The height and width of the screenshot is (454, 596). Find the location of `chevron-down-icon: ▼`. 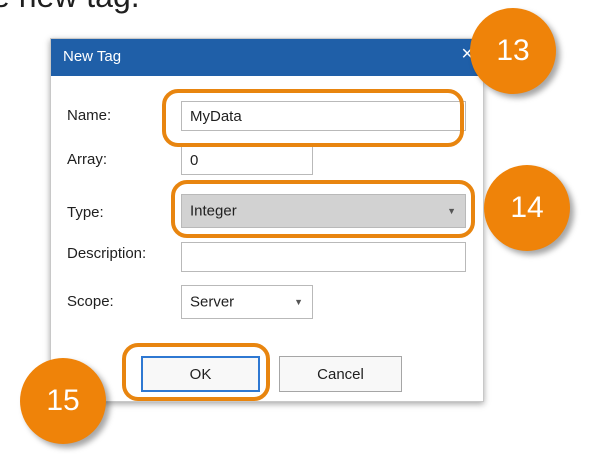

chevron-down-icon: ▼ is located at coordinates (298, 302).